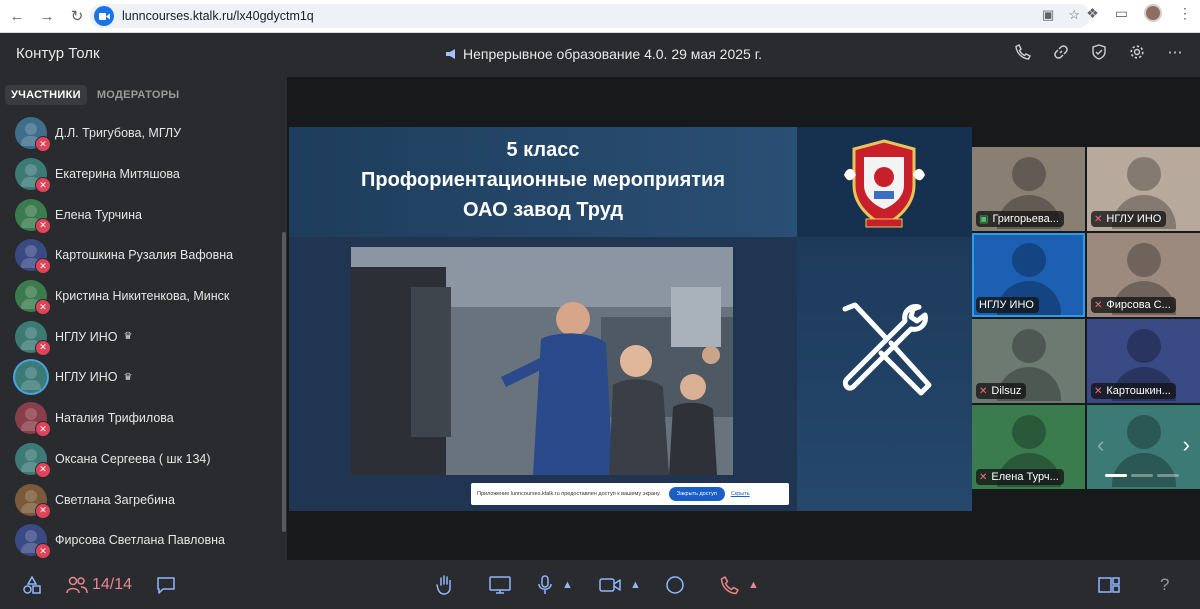  I want to click on forward-icon: →, so click(47, 16).